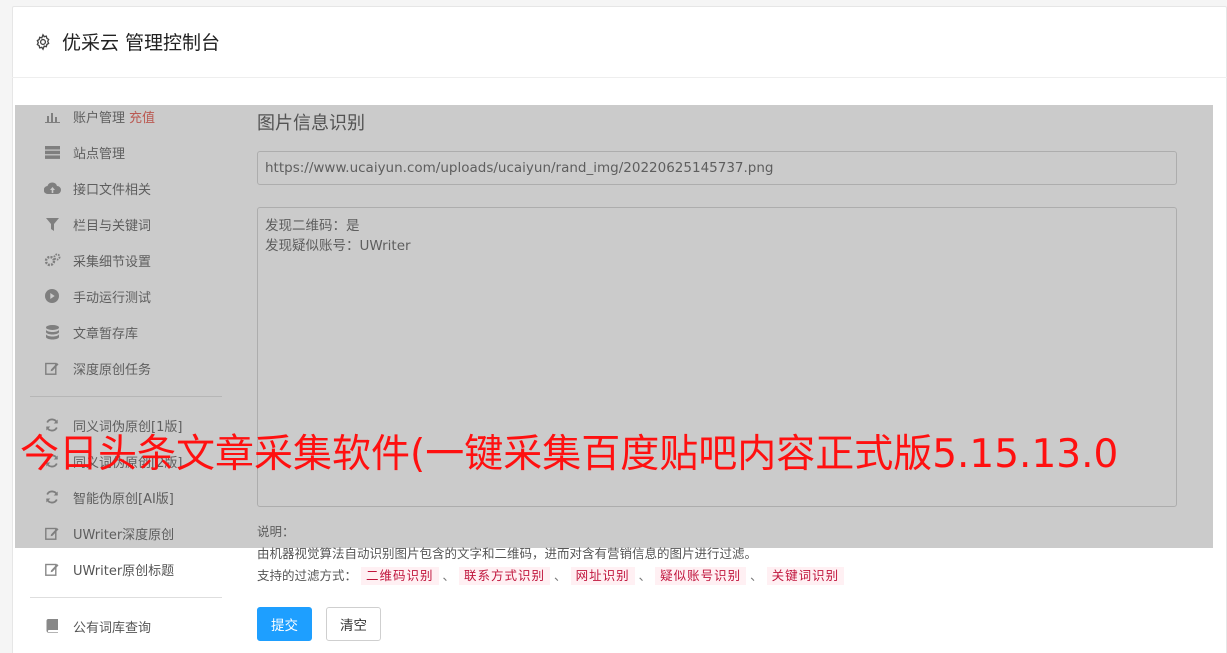  I want to click on sidebar-item-label: 站点管理, so click(99, 154).